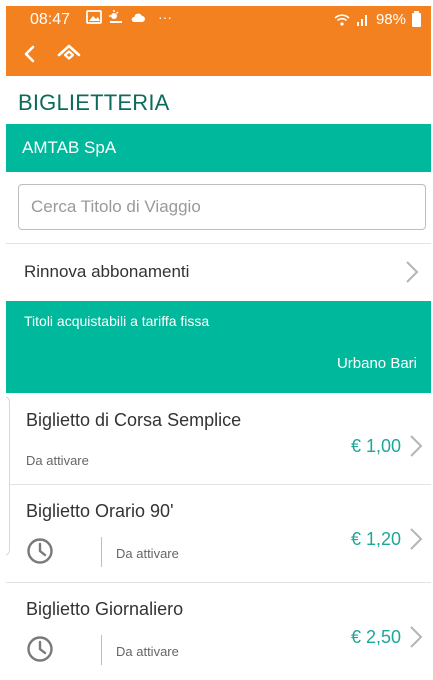 The image size is (433, 680). Describe the element at coordinates (94, 17) in the screenshot. I see `image-icon` at that location.